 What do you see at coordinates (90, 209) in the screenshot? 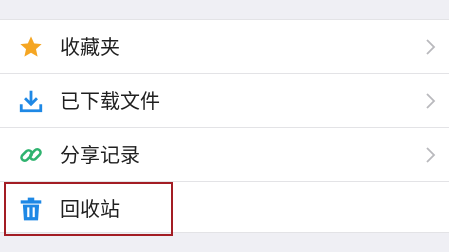
I see `menu-item-label: 回收站` at bounding box center [90, 209].